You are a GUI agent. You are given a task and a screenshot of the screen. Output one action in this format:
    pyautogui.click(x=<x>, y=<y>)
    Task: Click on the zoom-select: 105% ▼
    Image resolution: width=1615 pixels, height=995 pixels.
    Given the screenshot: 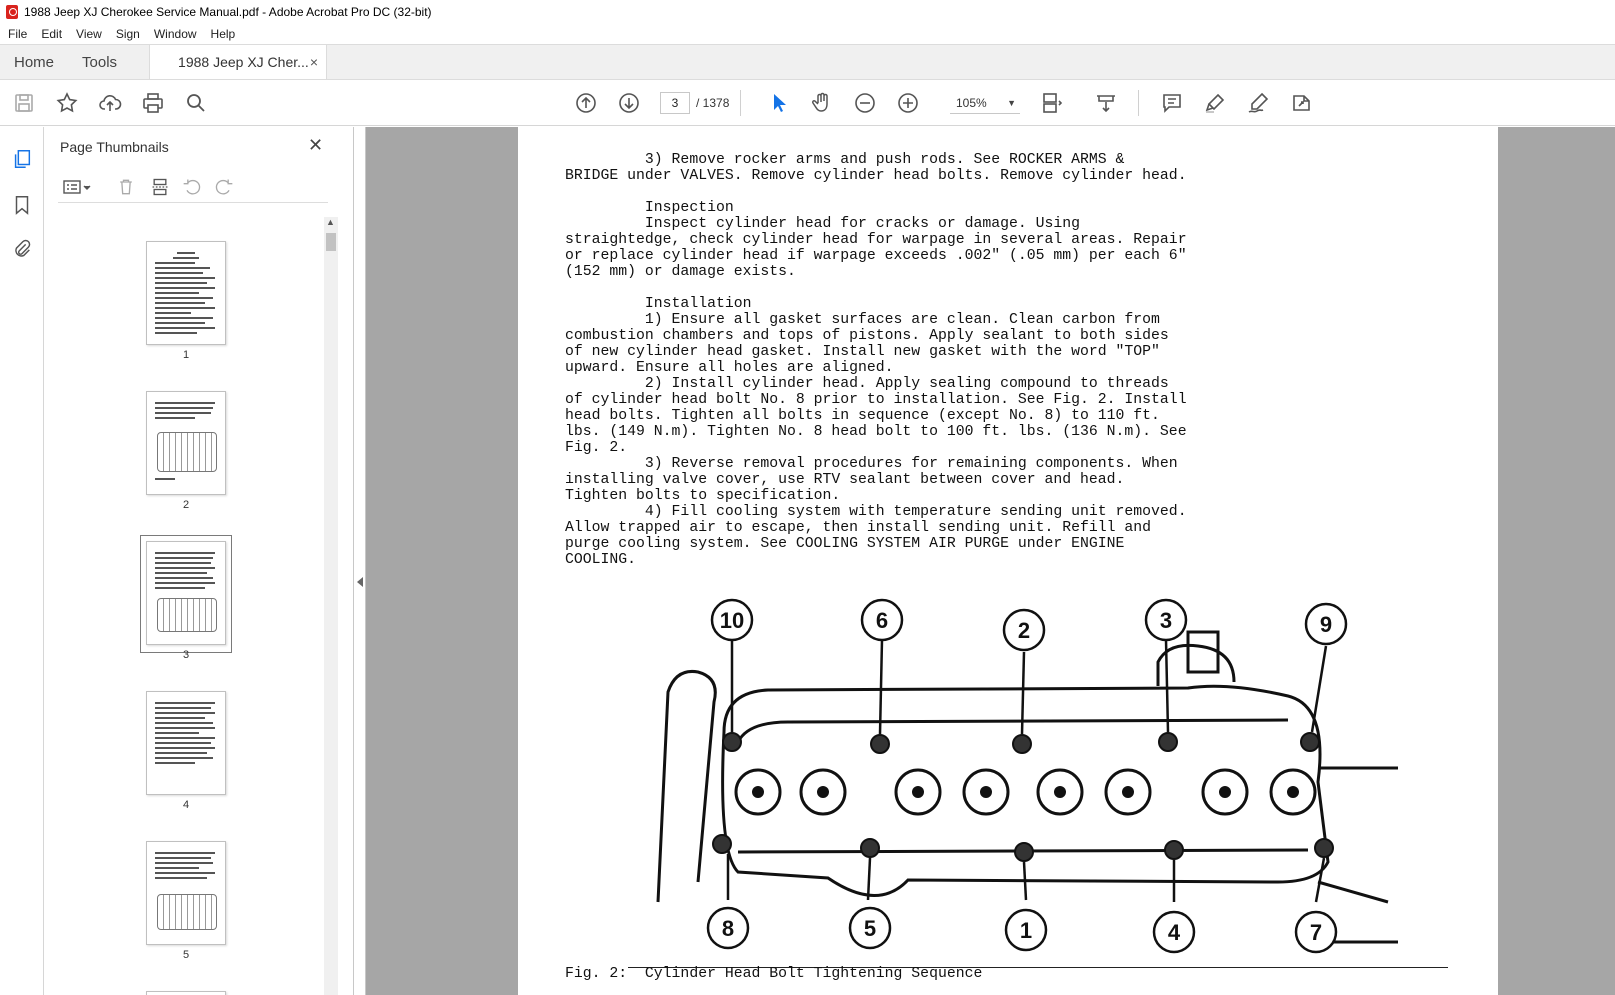 What is the action you would take?
    pyautogui.click(x=985, y=103)
    